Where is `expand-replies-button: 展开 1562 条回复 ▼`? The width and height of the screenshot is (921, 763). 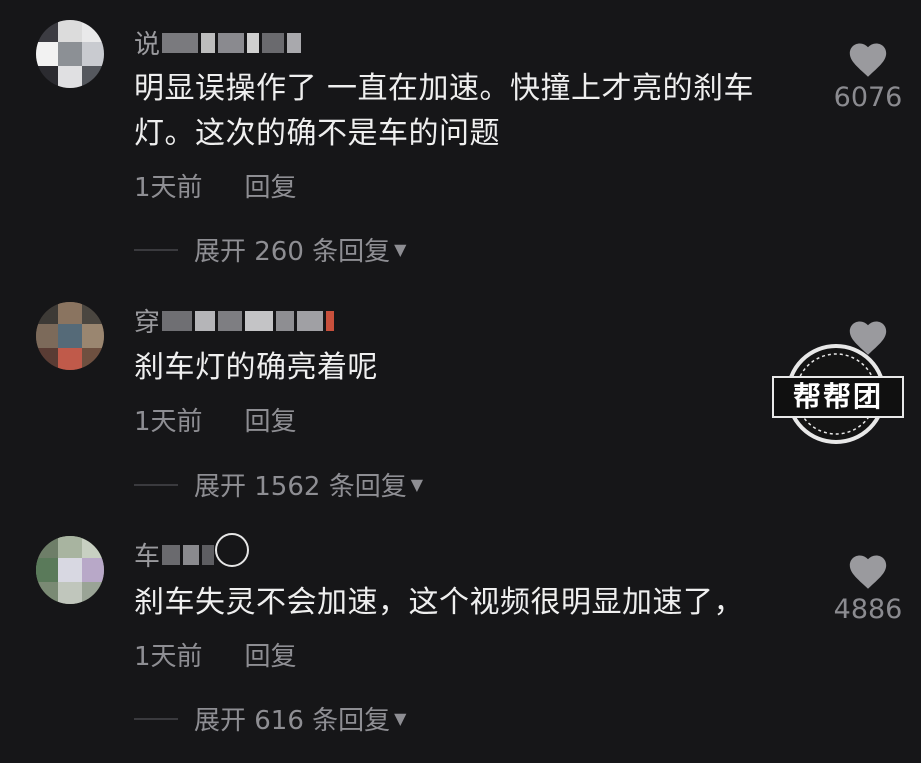 expand-replies-button: 展开 1562 条回复 ▼ is located at coordinates (278, 484).